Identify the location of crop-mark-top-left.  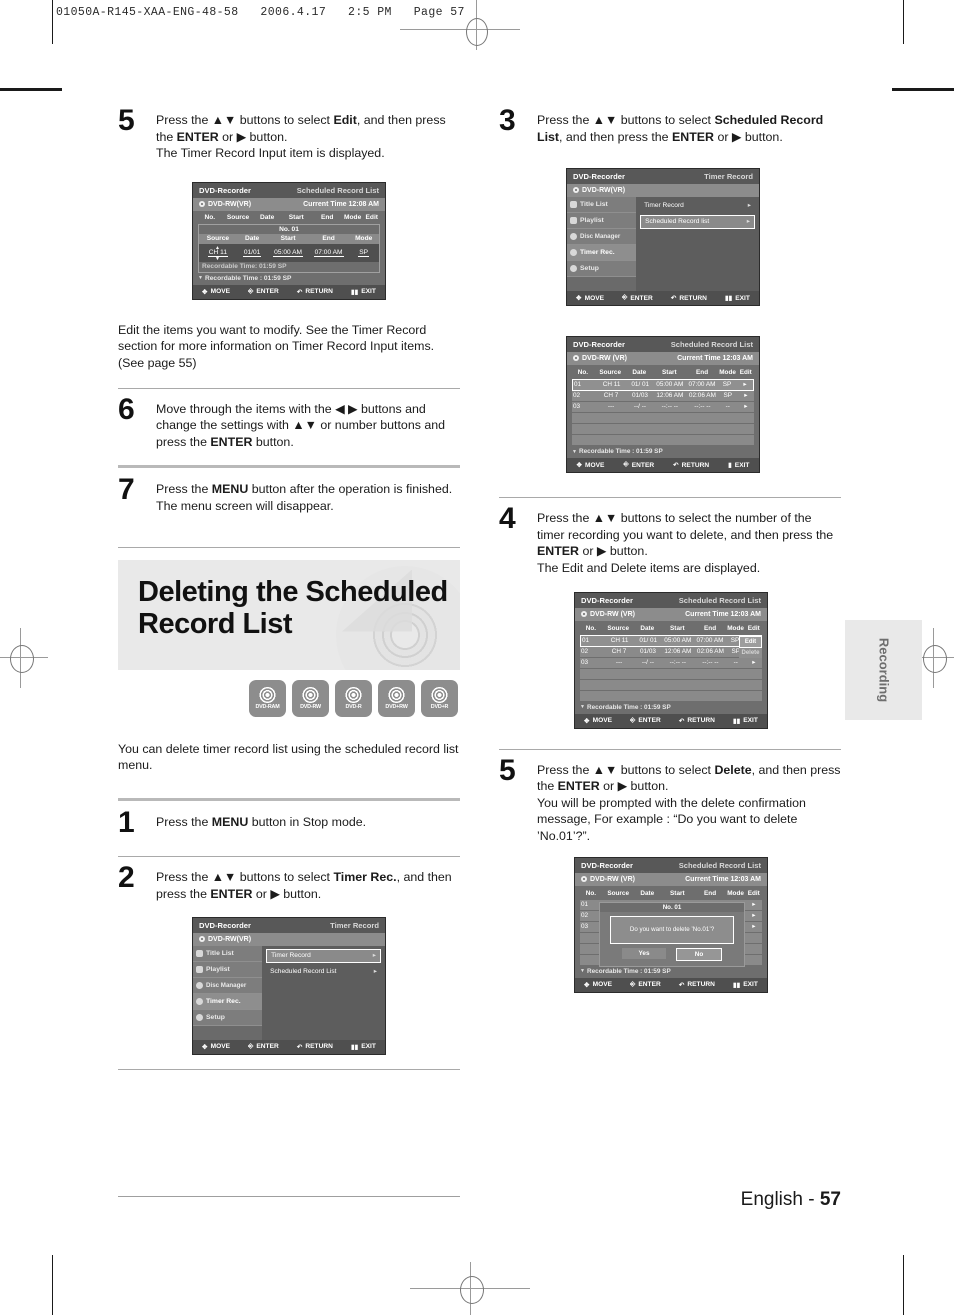
(52, 22).